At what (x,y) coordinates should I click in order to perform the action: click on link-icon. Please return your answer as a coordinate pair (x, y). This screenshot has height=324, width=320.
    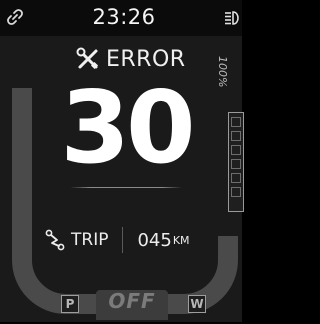
    Looking at the image, I should click on (15, 17).